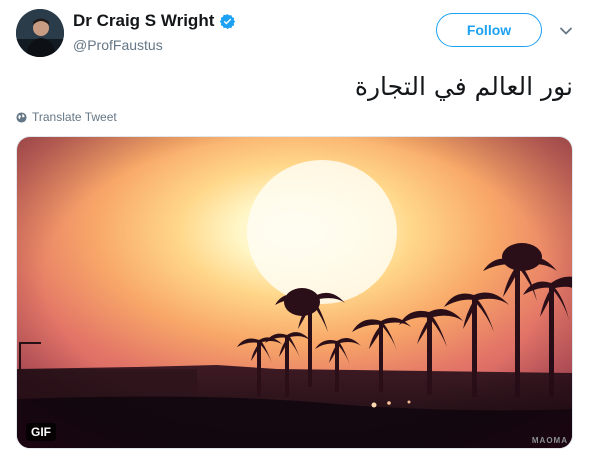  I want to click on gif-badge: GIF, so click(41, 432).